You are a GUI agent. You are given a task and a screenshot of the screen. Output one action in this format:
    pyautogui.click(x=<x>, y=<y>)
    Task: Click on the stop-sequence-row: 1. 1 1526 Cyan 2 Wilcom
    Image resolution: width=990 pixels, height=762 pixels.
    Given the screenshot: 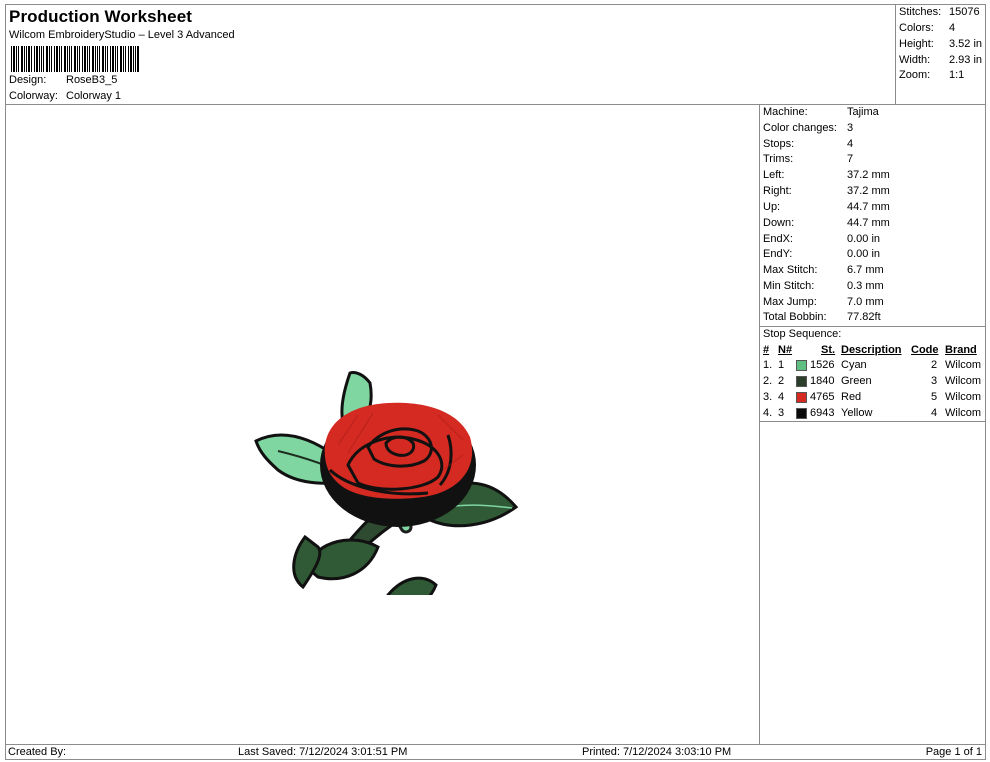 What is the action you would take?
    pyautogui.click(x=872, y=366)
    